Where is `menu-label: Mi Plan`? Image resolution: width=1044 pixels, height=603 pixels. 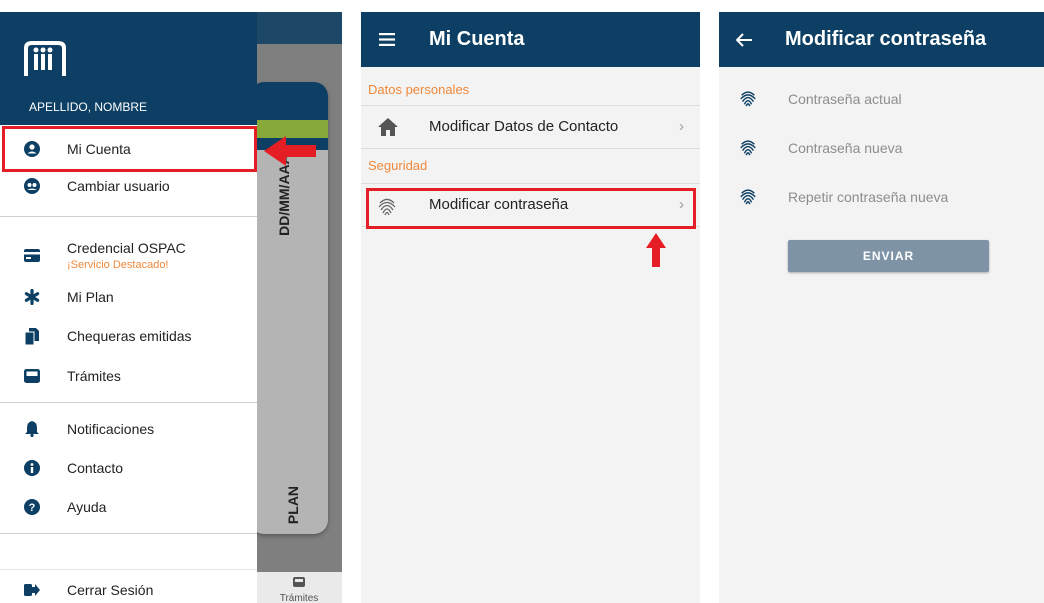
menu-label: Mi Plan is located at coordinates (90, 297).